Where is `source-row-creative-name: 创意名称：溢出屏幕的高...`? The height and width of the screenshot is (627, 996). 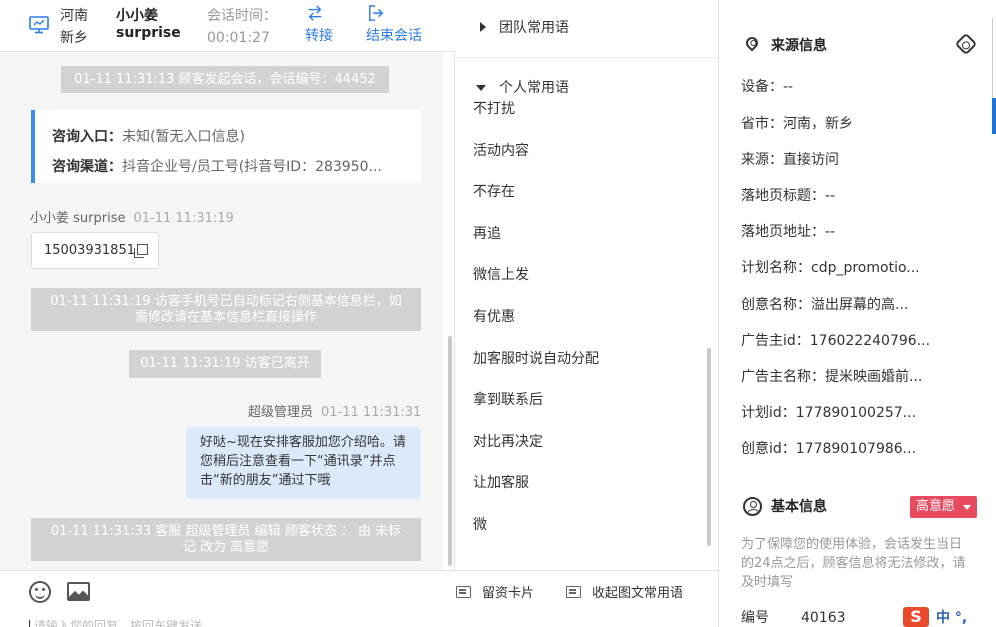
source-row-creative-name: 创意名称：溢出屏幕的高... is located at coordinates (825, 305).